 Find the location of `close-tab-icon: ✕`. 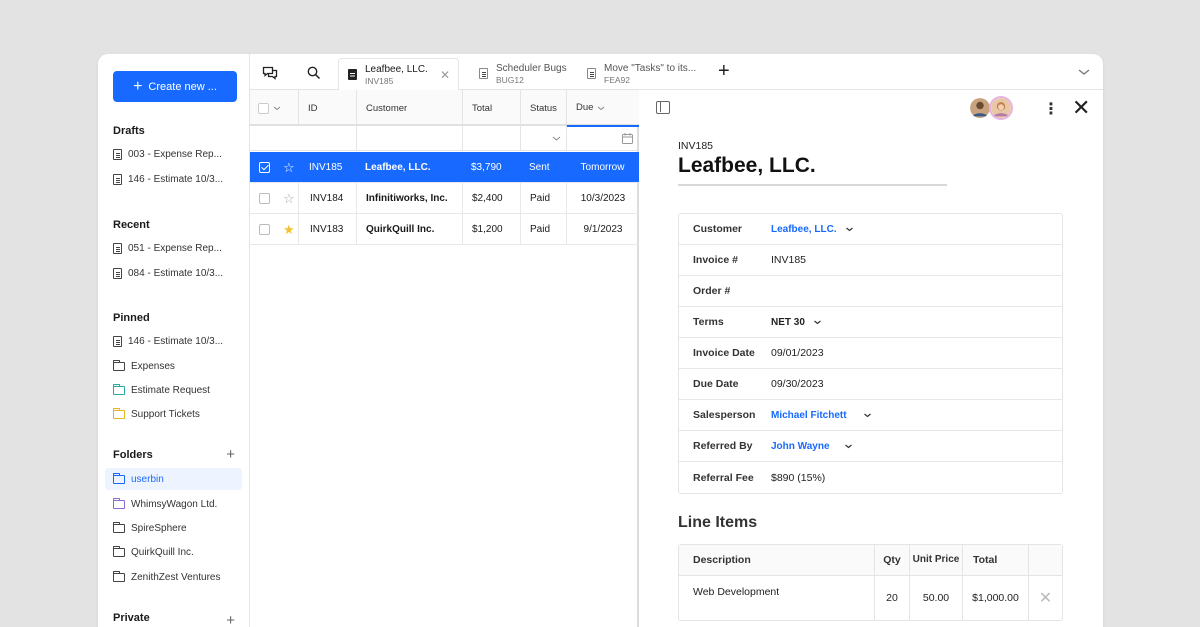

close-tab-icon: ✕ is located at coordinates (445, 75).